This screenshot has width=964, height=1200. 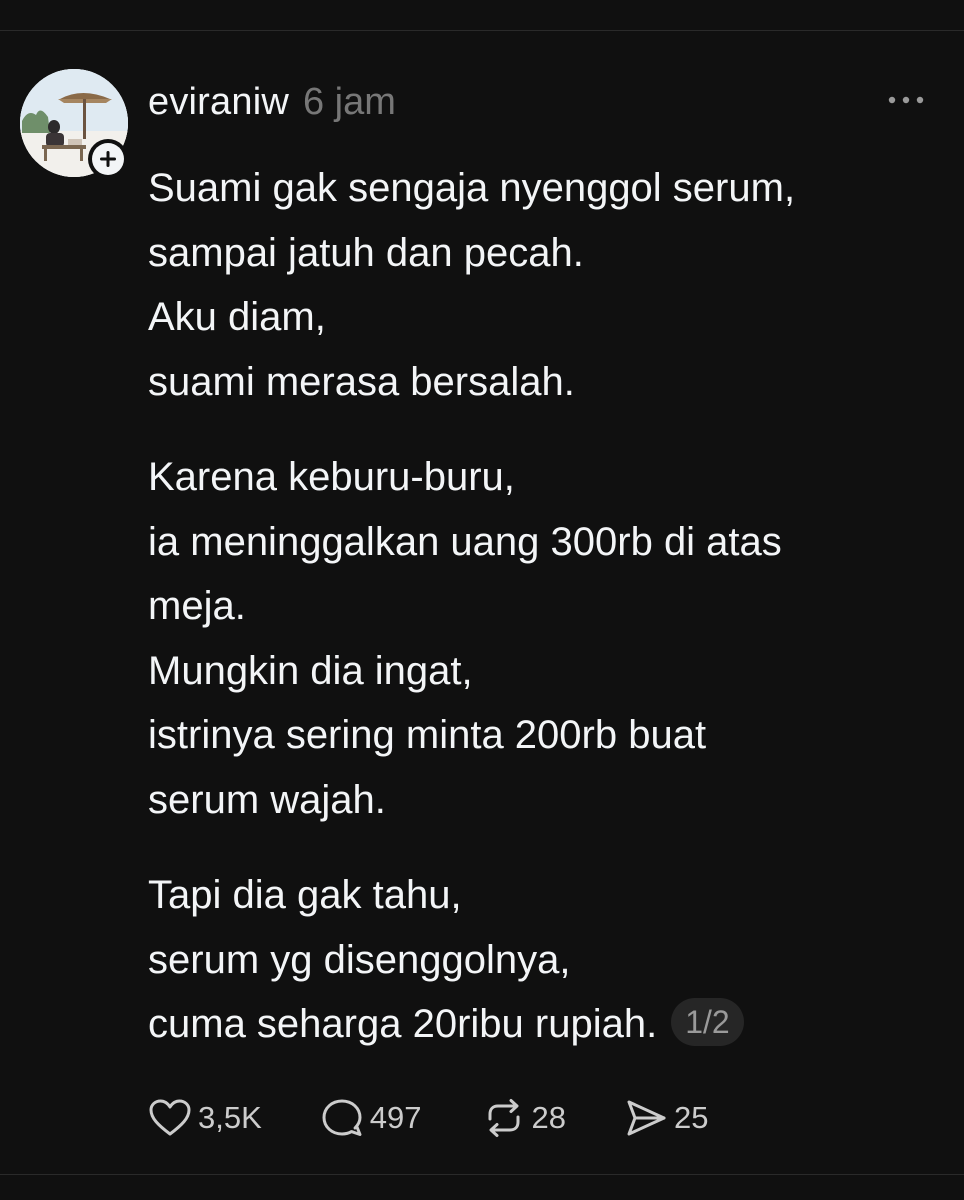 I want to click on username: eviraniw, so click(x=218, y=102).